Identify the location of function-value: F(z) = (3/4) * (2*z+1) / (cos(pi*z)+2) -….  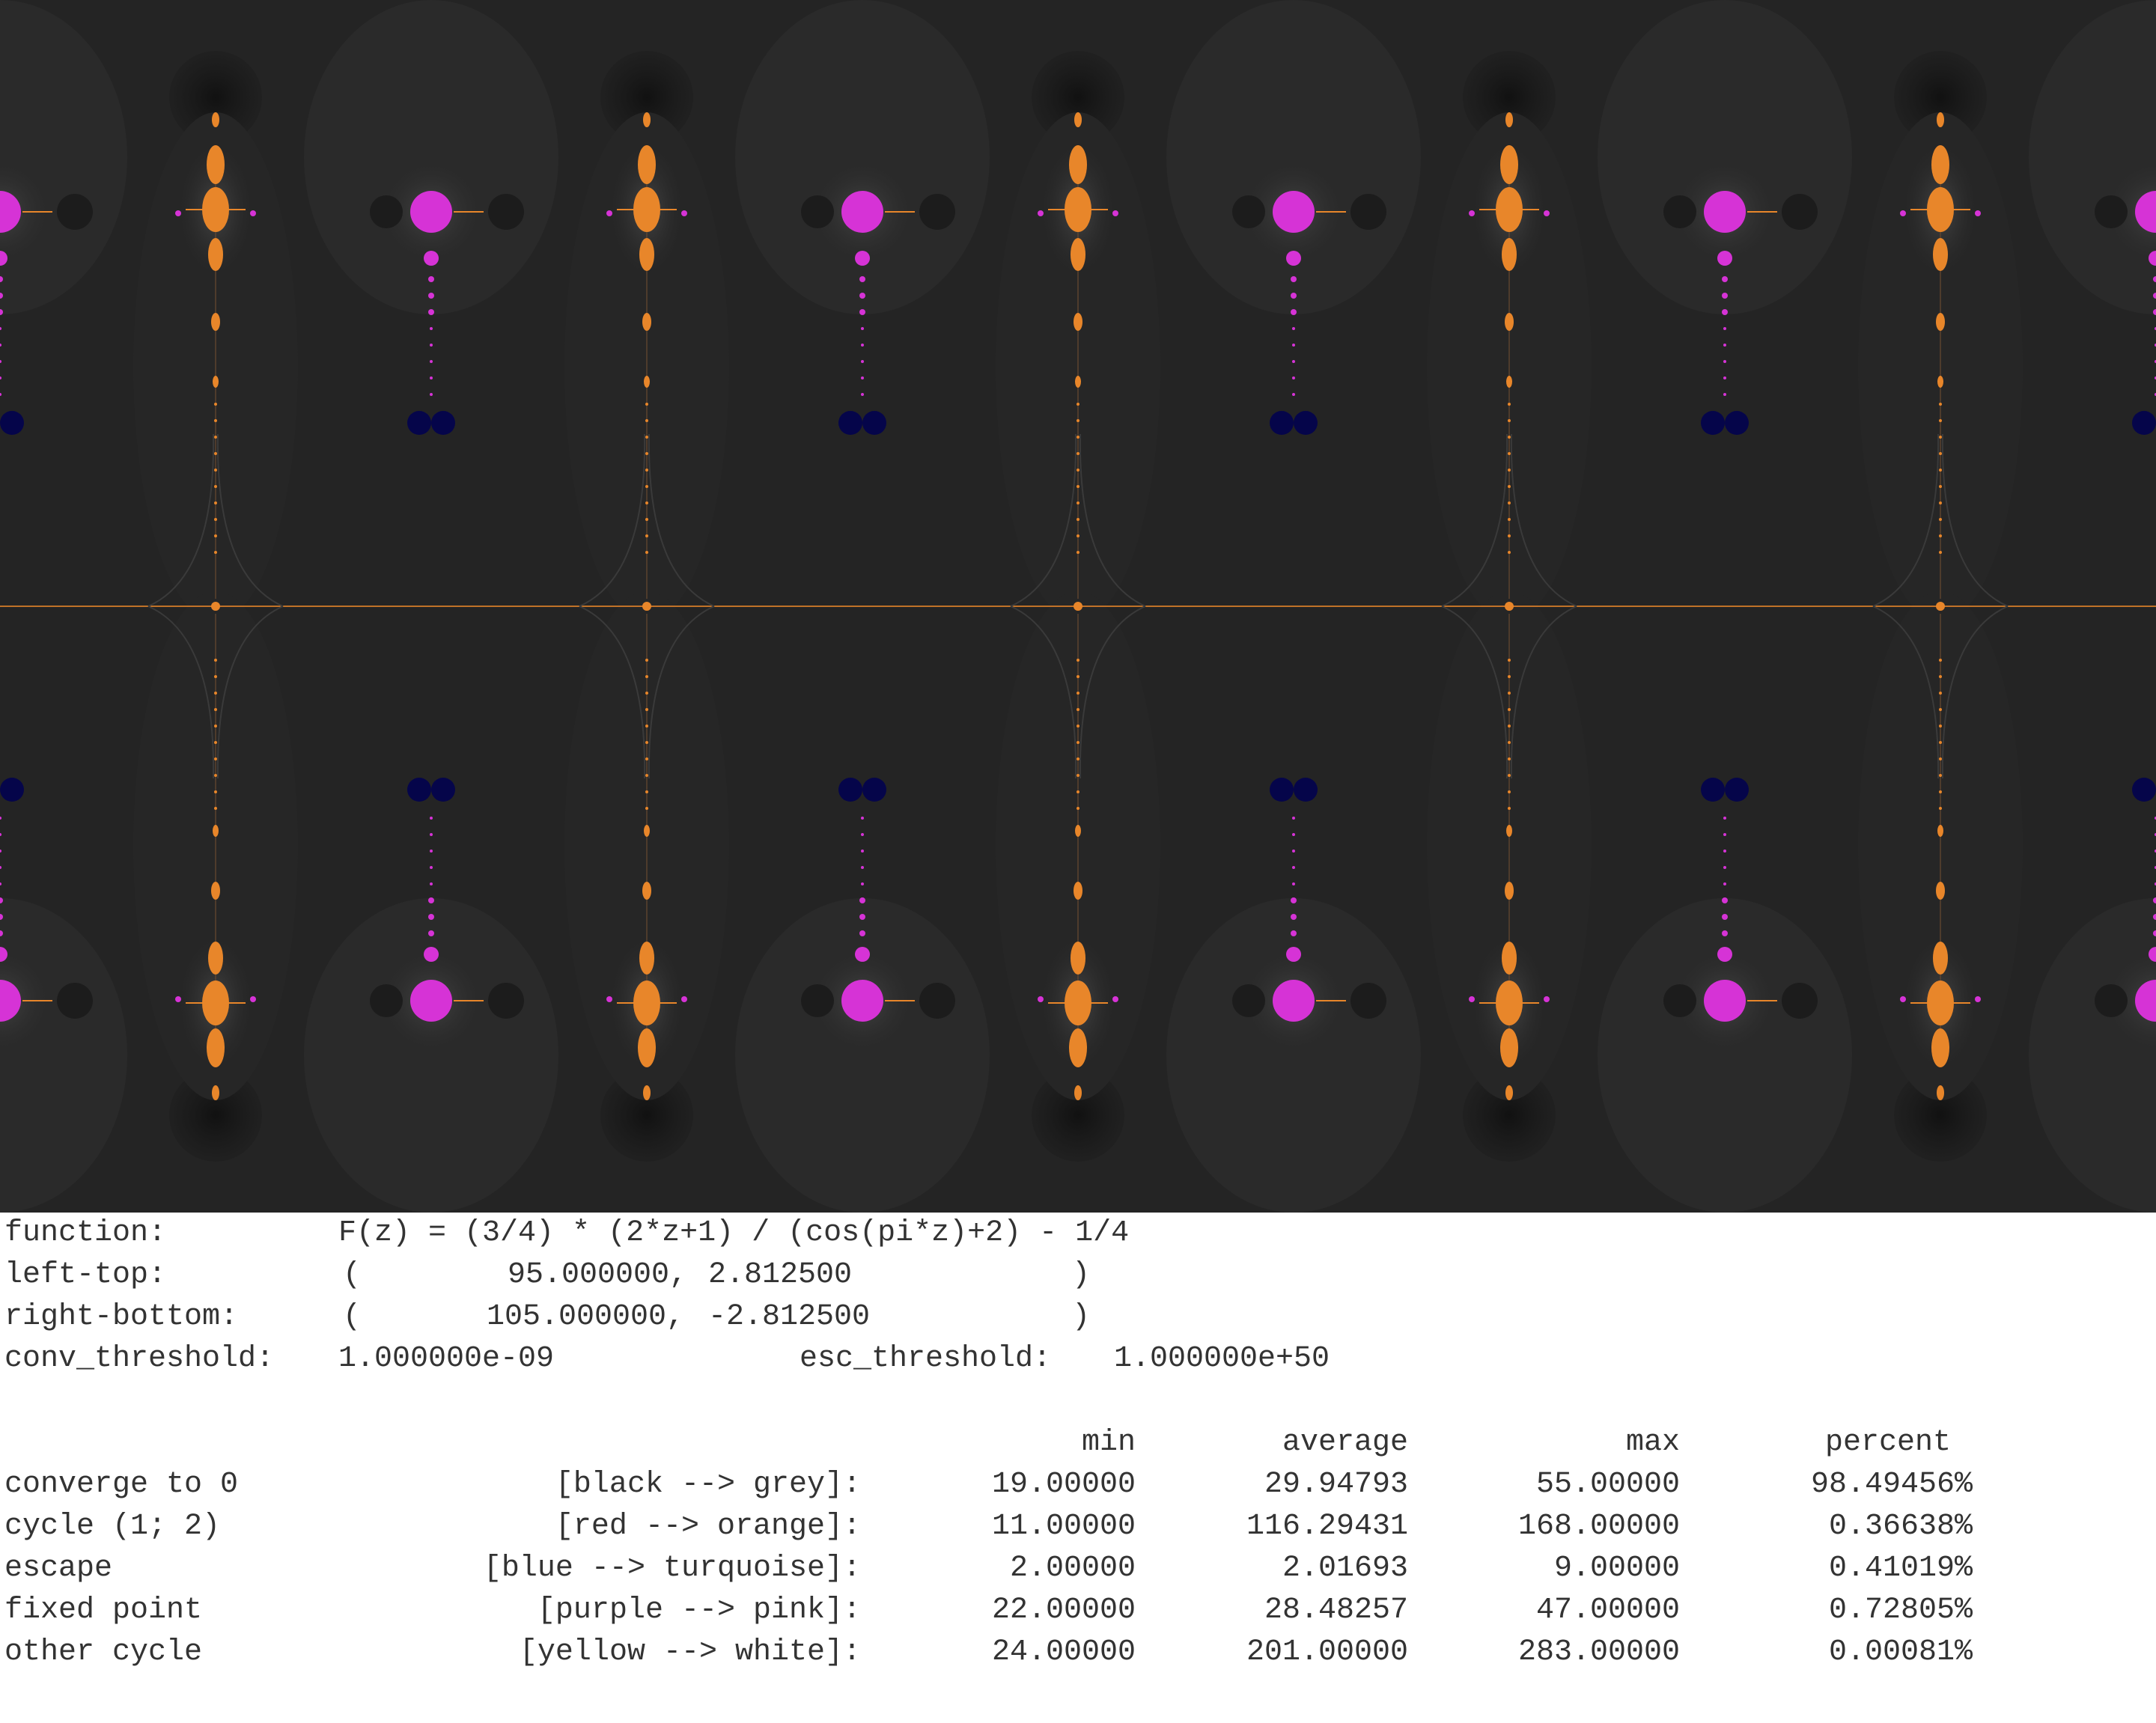
(734, 1233).